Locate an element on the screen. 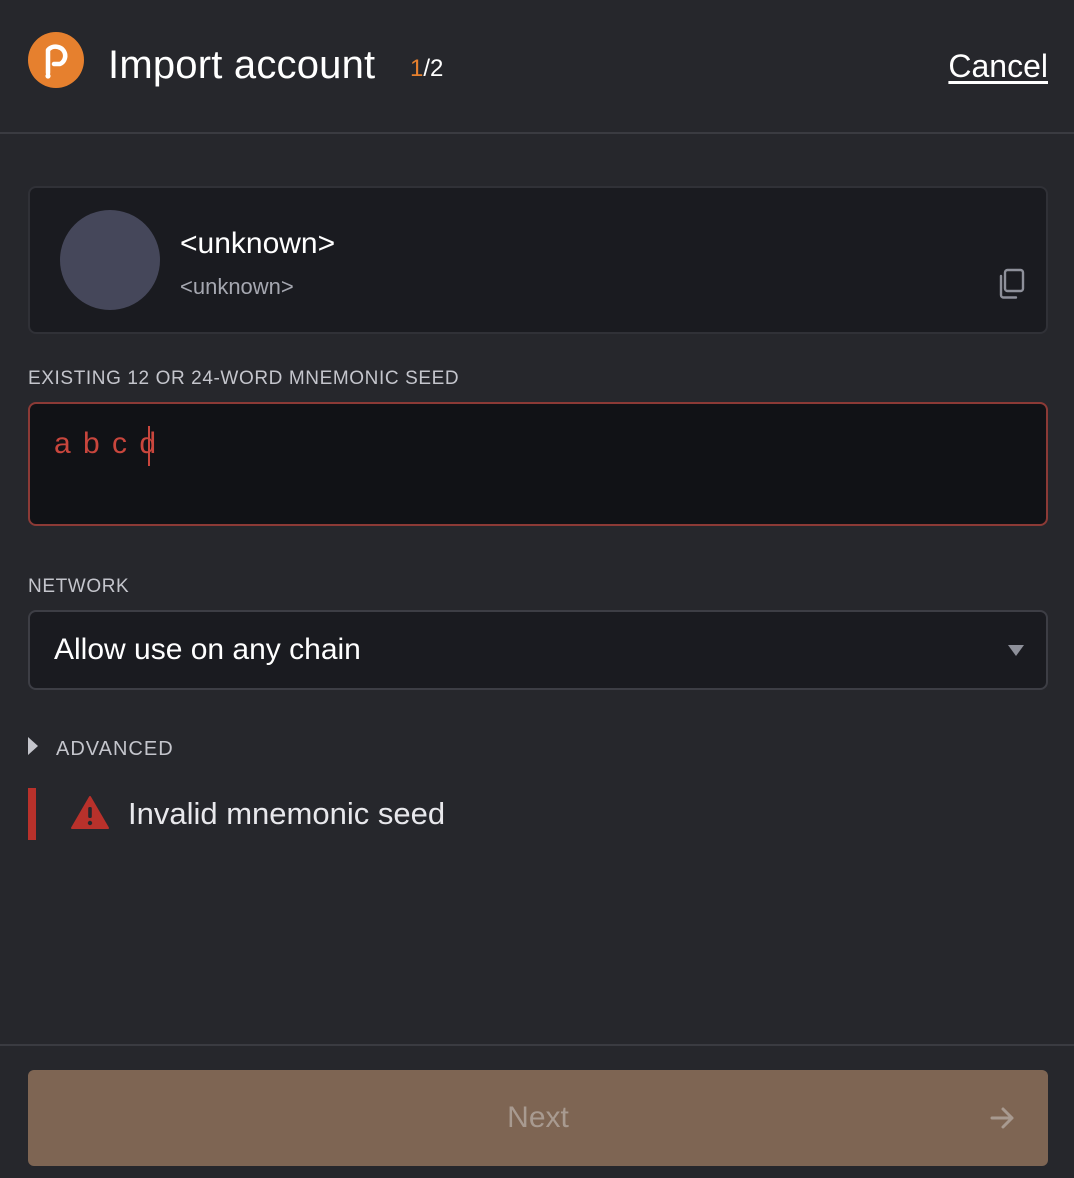 This screenshot has height=1178, width=1074. next-label: Next is located at coordinates (538, 1117).